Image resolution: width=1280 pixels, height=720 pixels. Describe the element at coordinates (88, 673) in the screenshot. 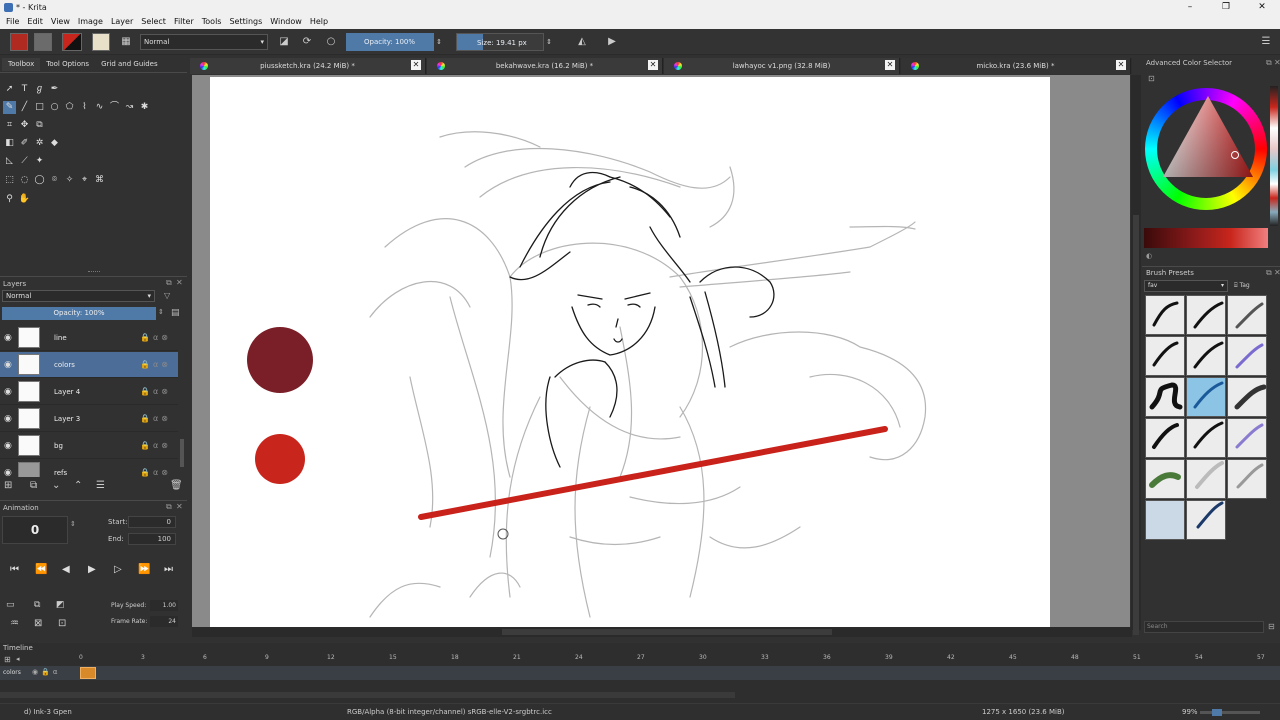

I see `current-frame-marker` at that location.